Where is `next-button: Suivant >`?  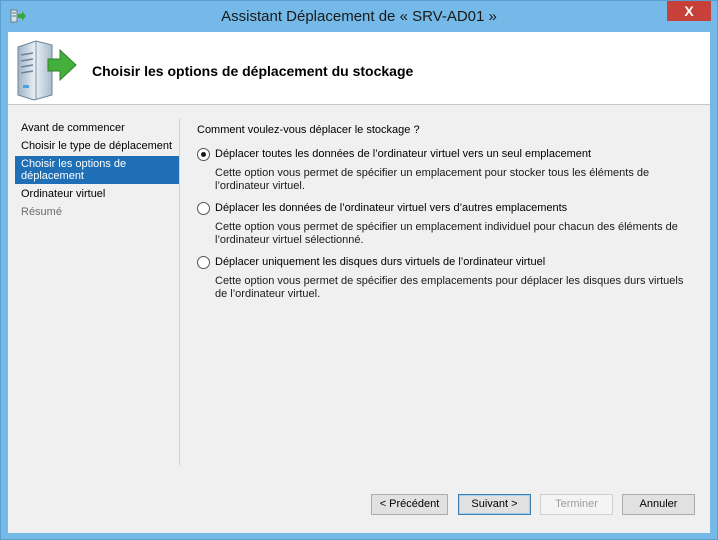 next-button: Suivant > is located at coordinates (494, 504).